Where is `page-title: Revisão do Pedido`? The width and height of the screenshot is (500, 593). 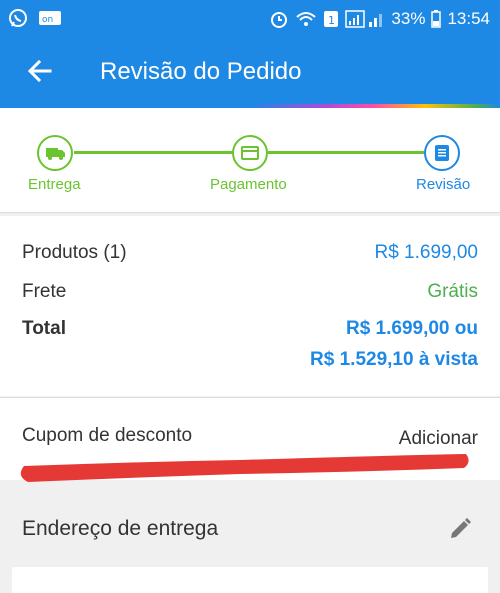
page-title: Revisão do Pedido is located at coordinates (201, 71).